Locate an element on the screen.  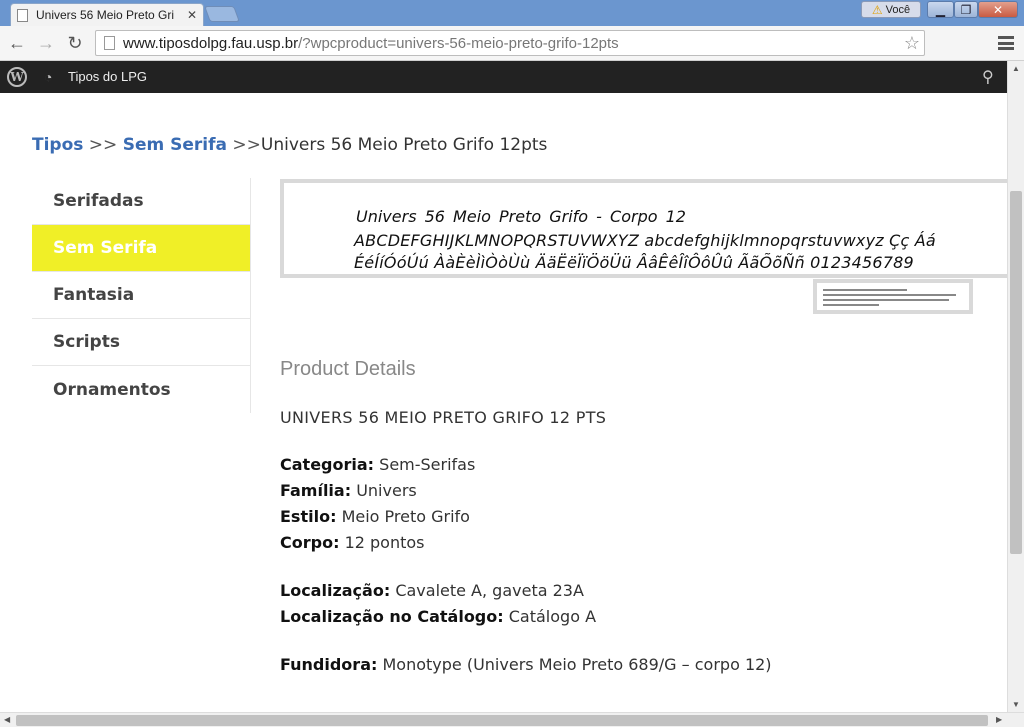
wordpress-logo-icon: W is located at coordinates (17, 77).